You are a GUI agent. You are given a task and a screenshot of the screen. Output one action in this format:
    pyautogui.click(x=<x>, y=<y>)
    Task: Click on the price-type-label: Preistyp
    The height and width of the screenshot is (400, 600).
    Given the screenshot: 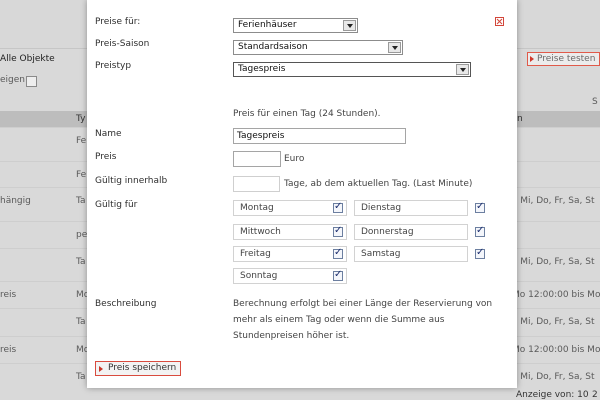 What is the action you would take?
    pyautogui.click(x=113, y=66)
    